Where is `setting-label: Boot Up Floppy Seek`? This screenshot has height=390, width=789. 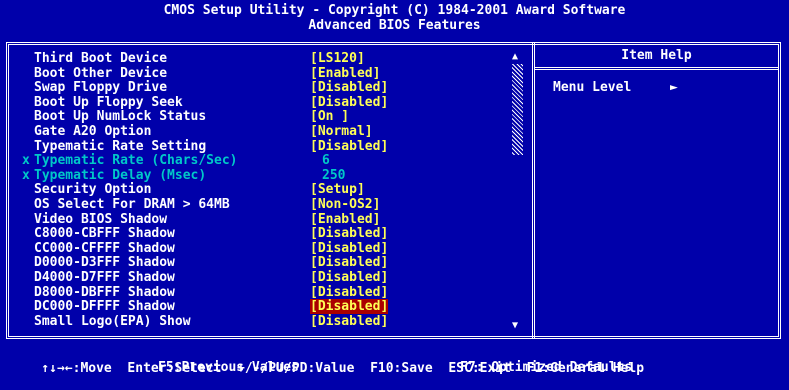
setting-label: Boot Up Floppy Seek is located at coordinates (108, 102).